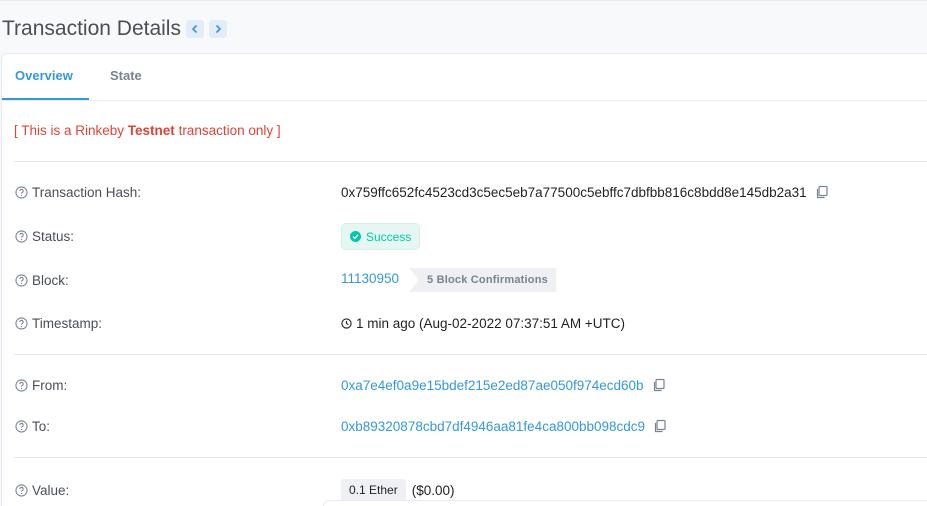 This screenshot has width=927, height=506. I want to click on status-label-text: Status:, so click(53, 236).